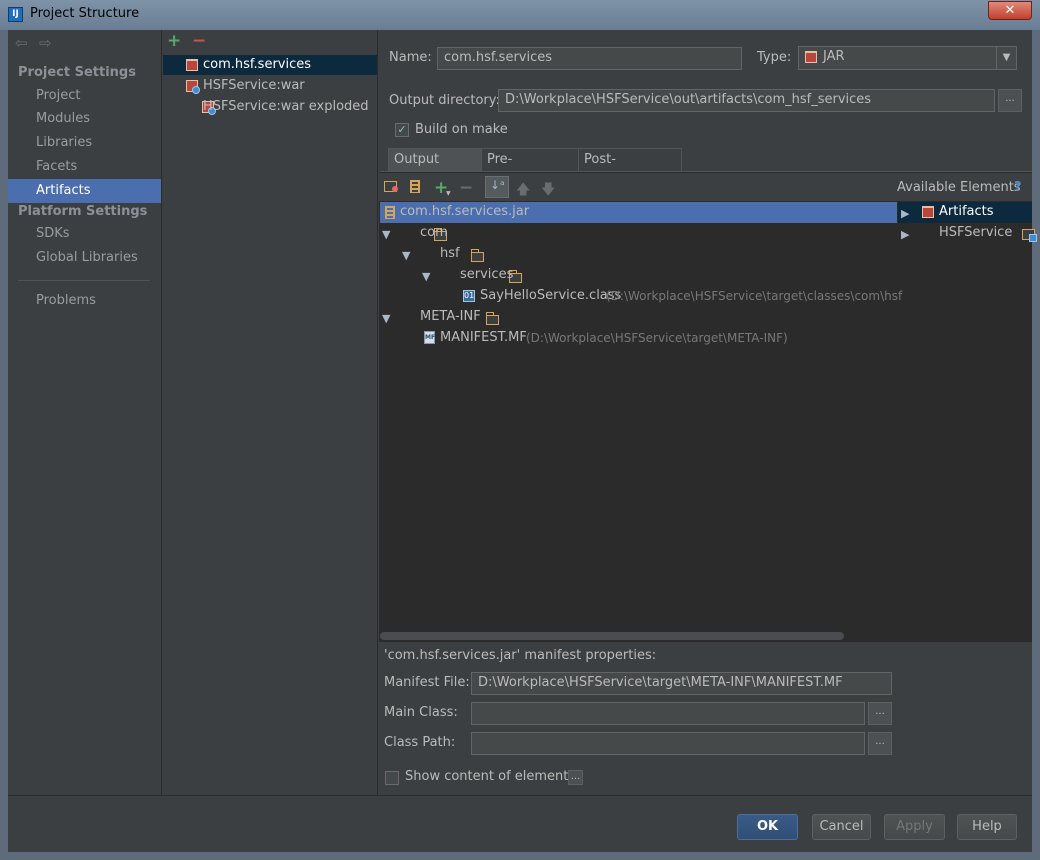  I want to click on expand-hsfservice-triangle-icon: ▶, so click(905, 234).